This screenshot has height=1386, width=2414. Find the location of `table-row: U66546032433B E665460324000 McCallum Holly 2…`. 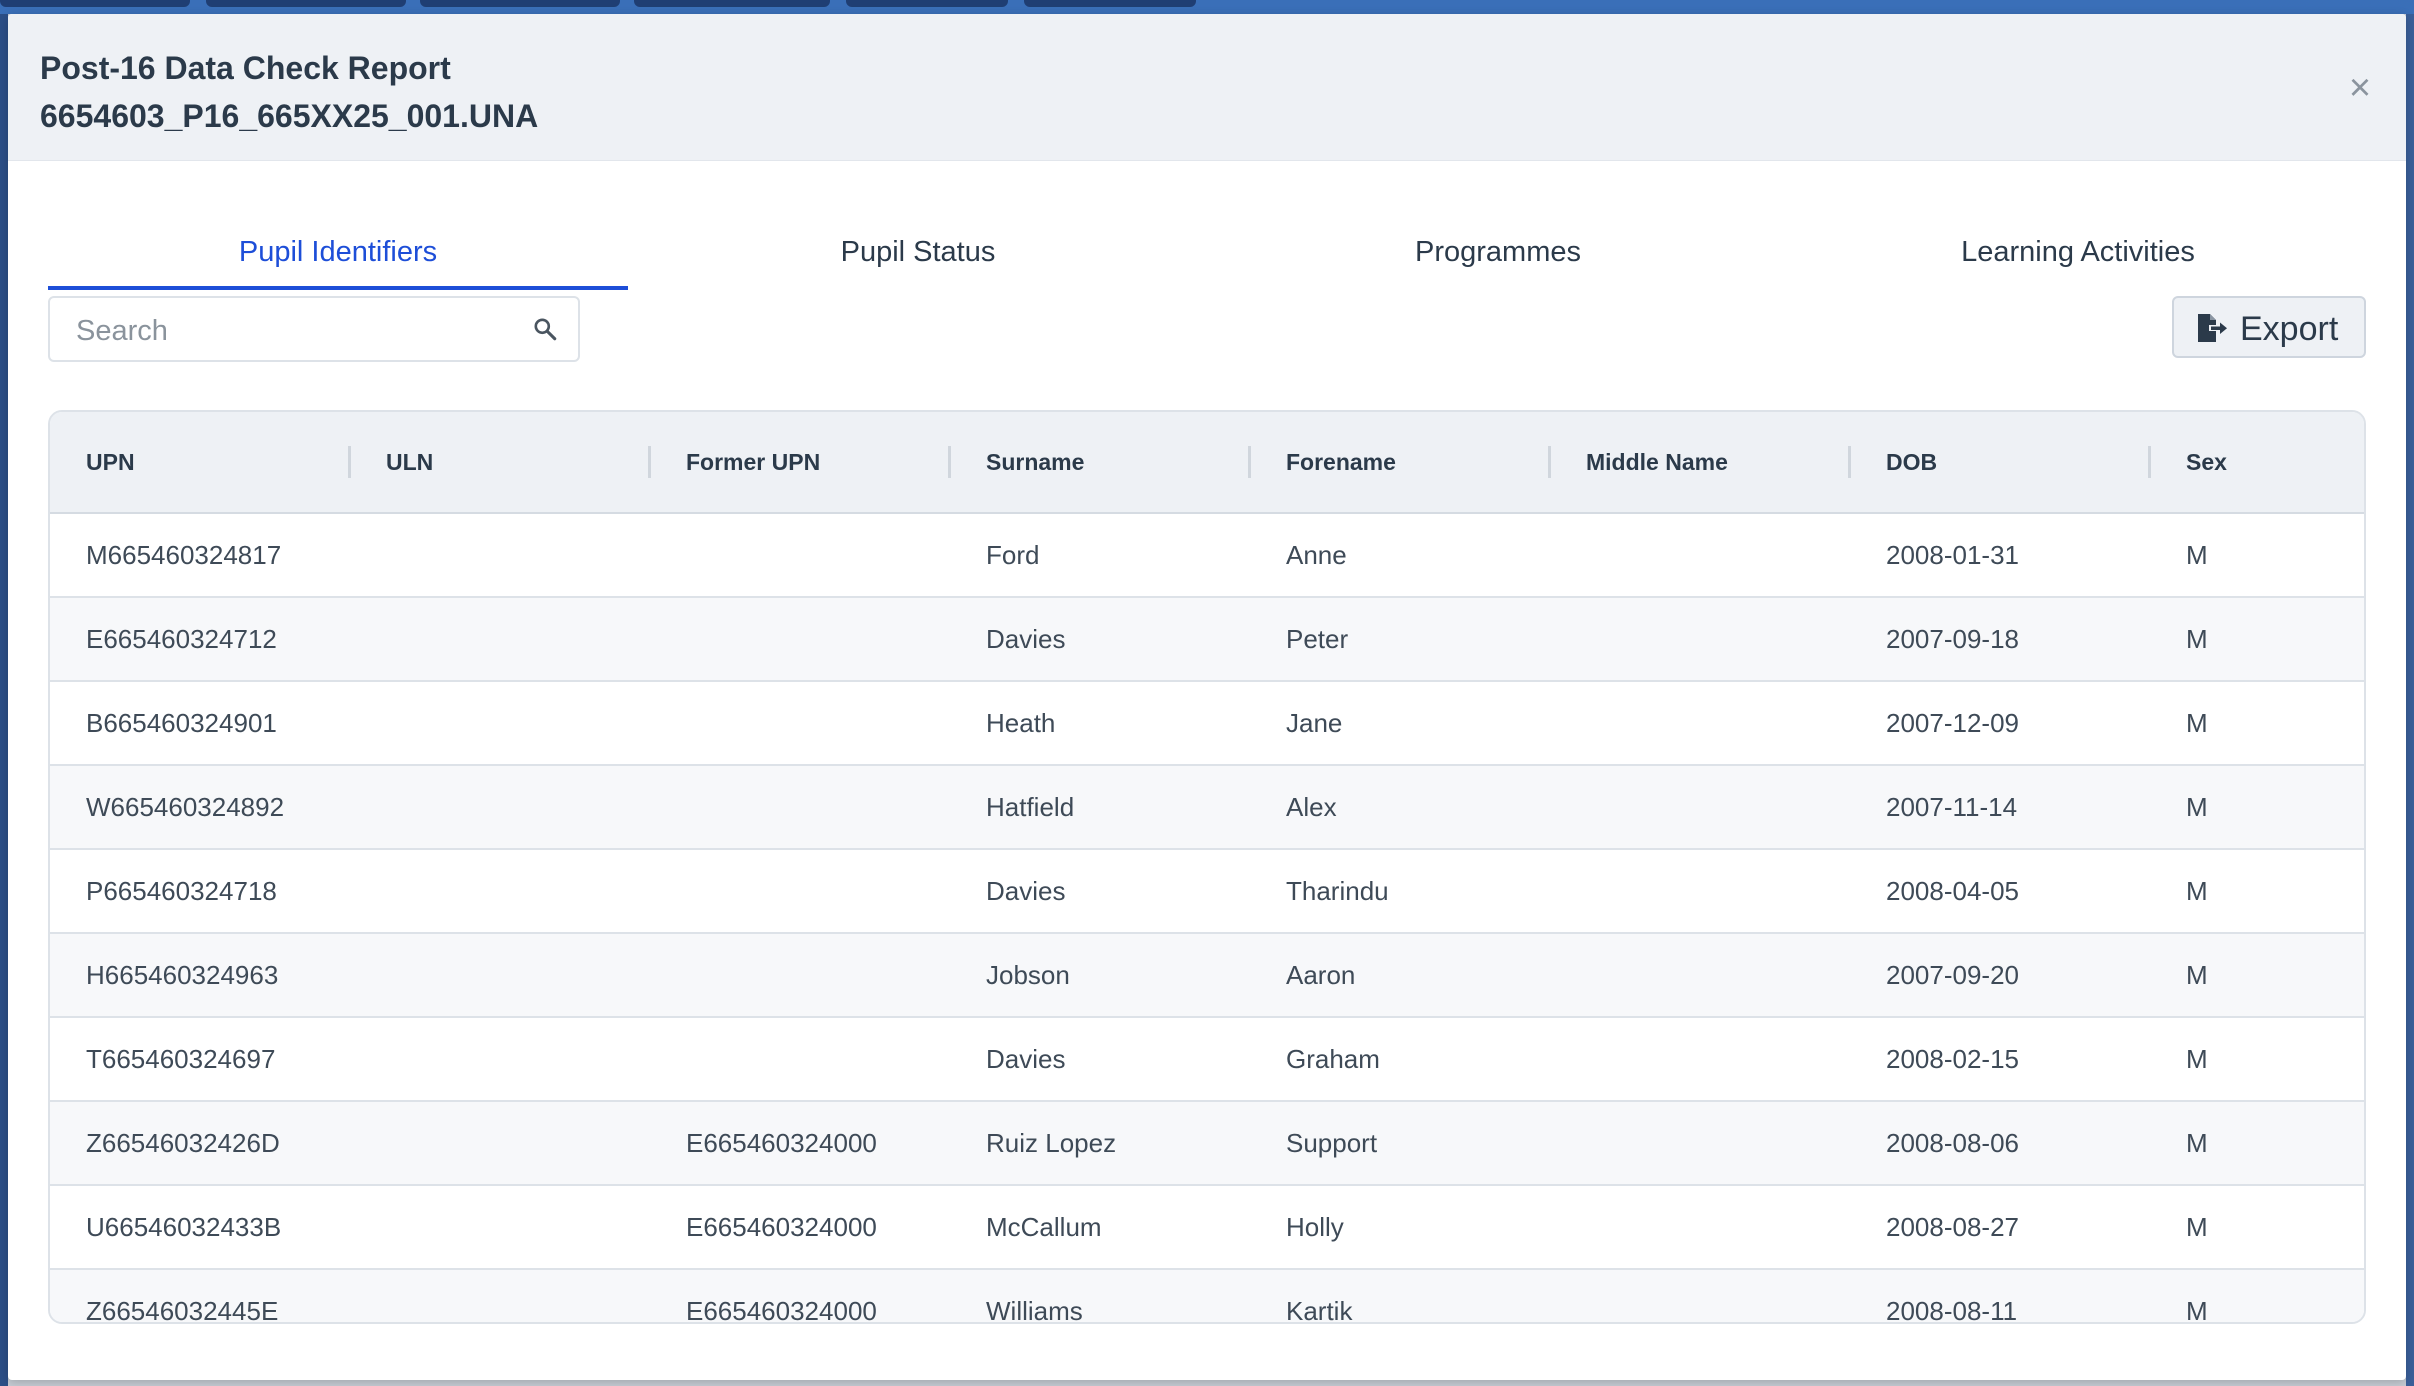

table-row: U66546032433B E665460324000 McCallum Holly 2… is located at coordinates (1207, 1228).